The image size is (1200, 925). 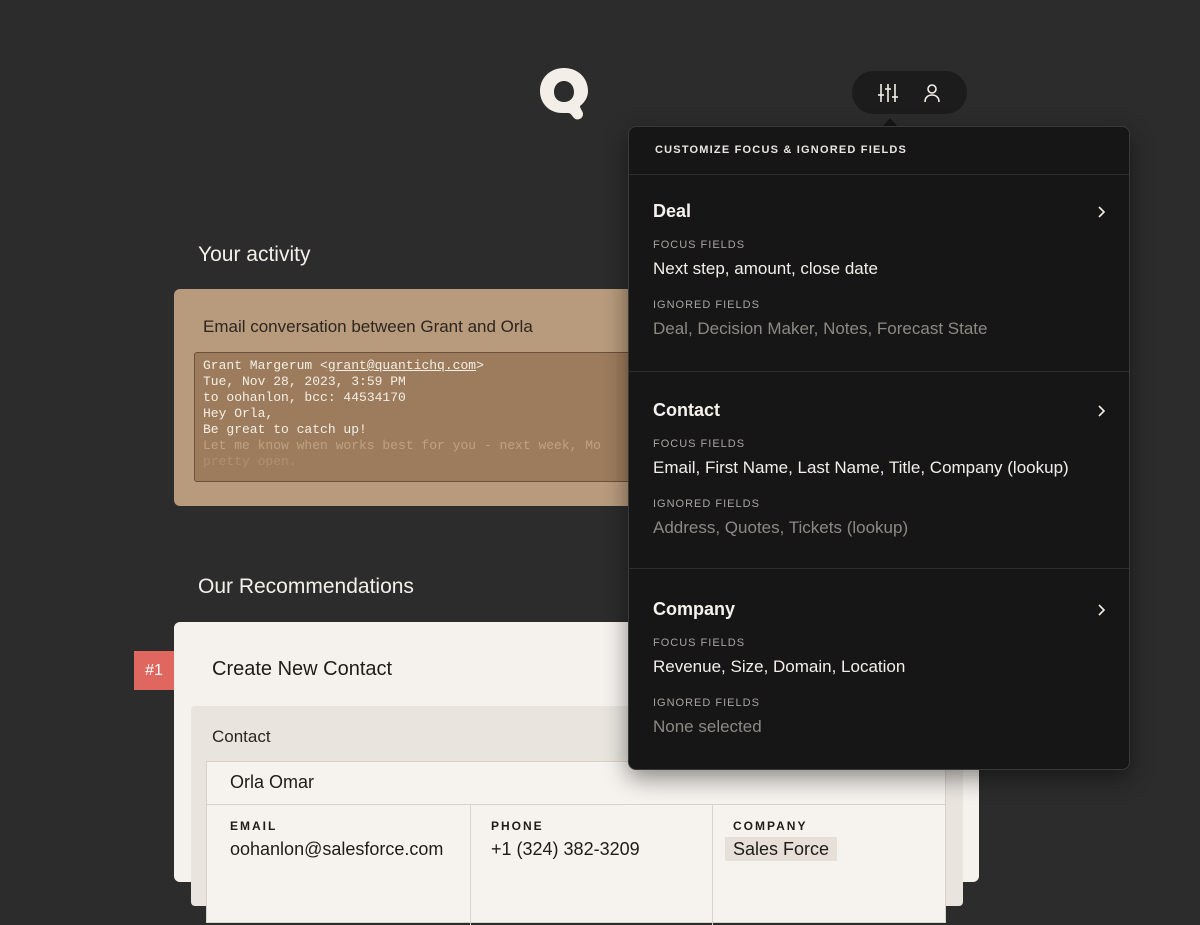 What do you see at coordinates (285, 429) in the screenshot?
I see `email-line: Be great to catch up!` at bounding box center [285, 429].